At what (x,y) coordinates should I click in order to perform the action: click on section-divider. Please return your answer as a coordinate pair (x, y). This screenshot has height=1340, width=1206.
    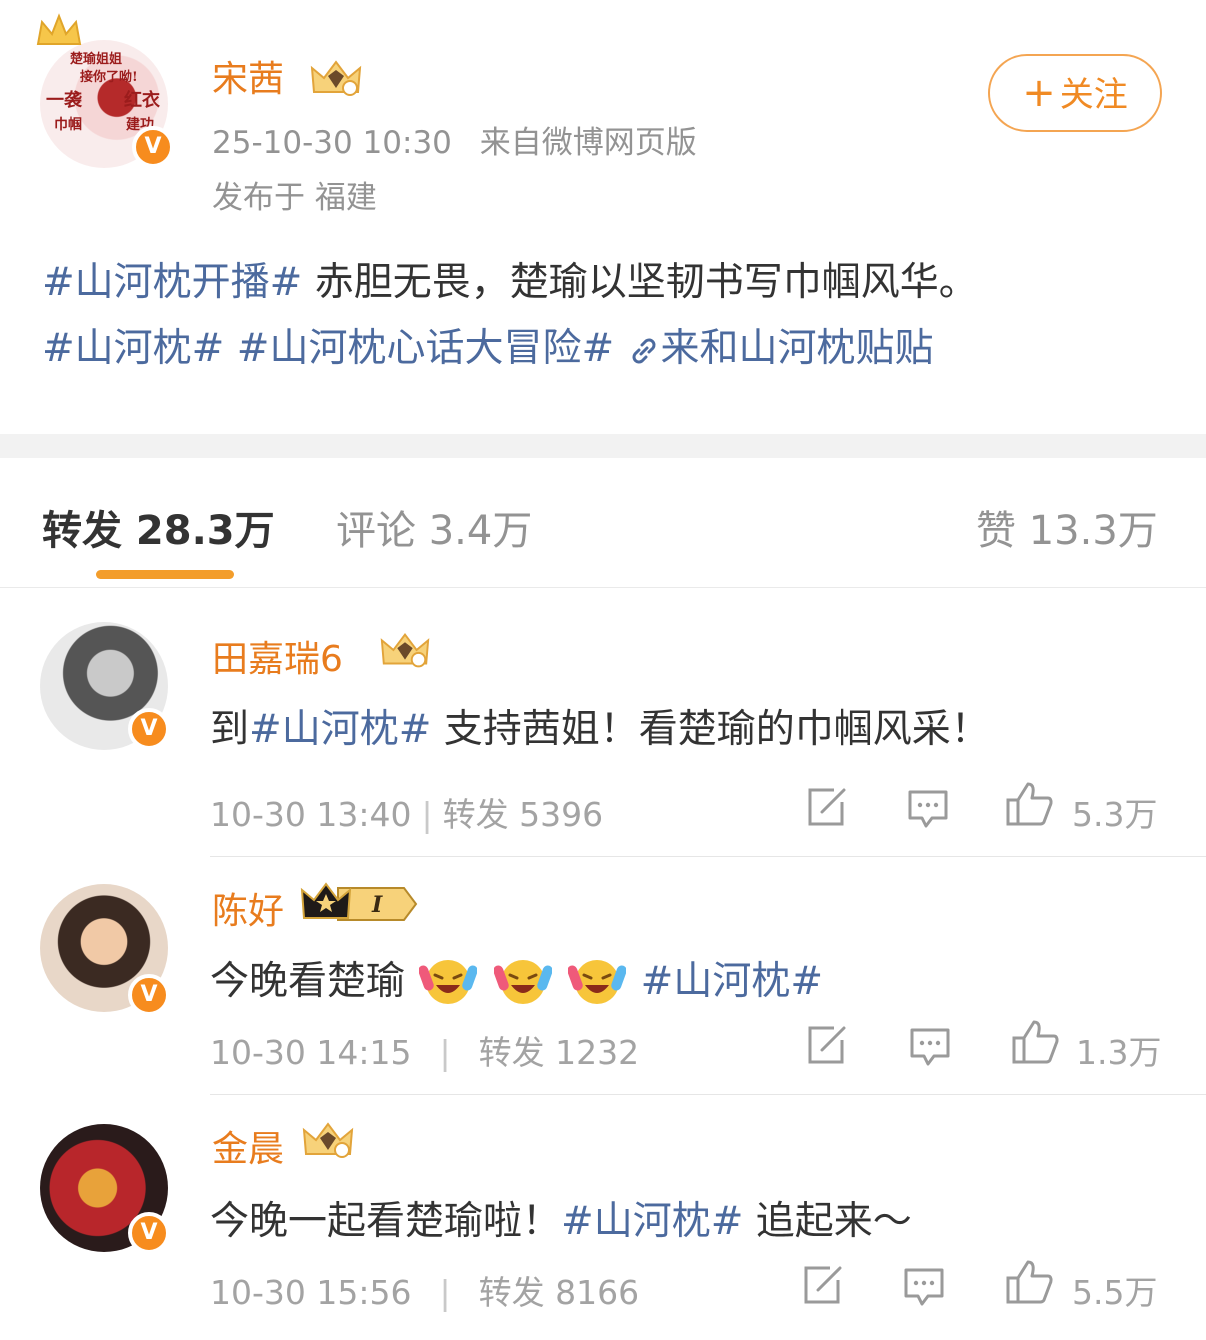
    Looking at the image, I should click on (603, 446).